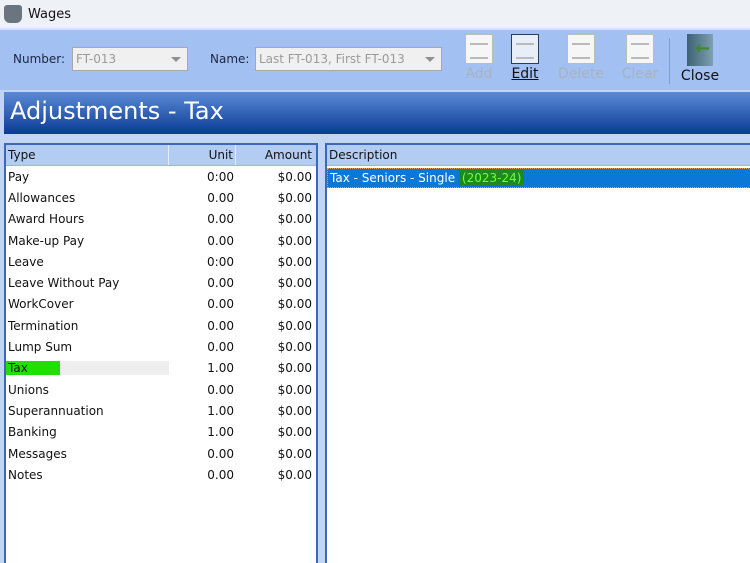 This screenshot has height=563, width=750. I want to click on table-row: Messages 0.00 $0.00, so click(161, 453).